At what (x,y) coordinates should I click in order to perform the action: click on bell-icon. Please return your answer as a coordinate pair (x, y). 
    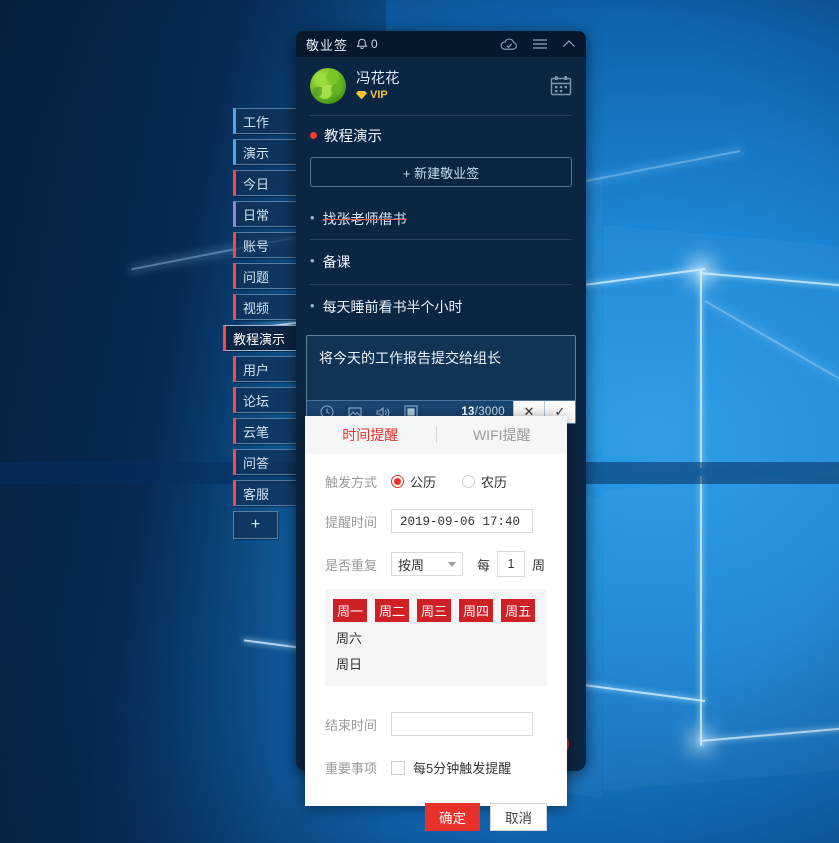
    Looking at the image, I should click on (362, 44).